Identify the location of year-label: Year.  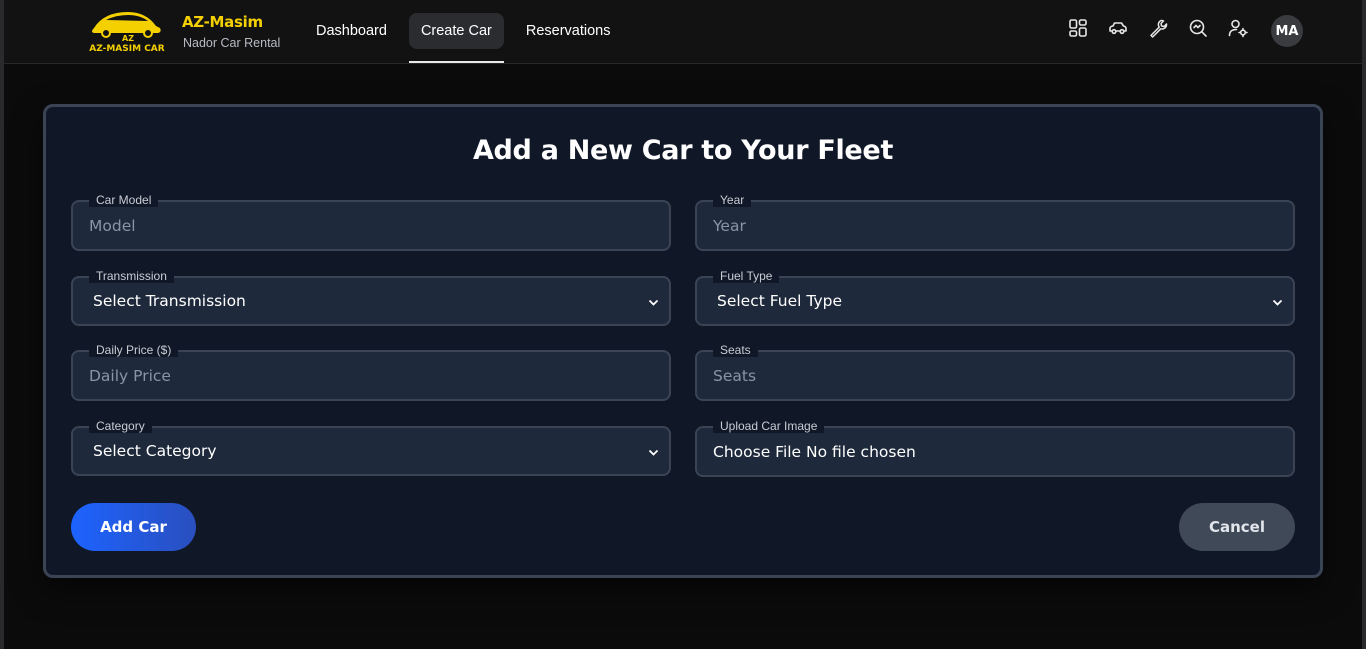
(732, 200).